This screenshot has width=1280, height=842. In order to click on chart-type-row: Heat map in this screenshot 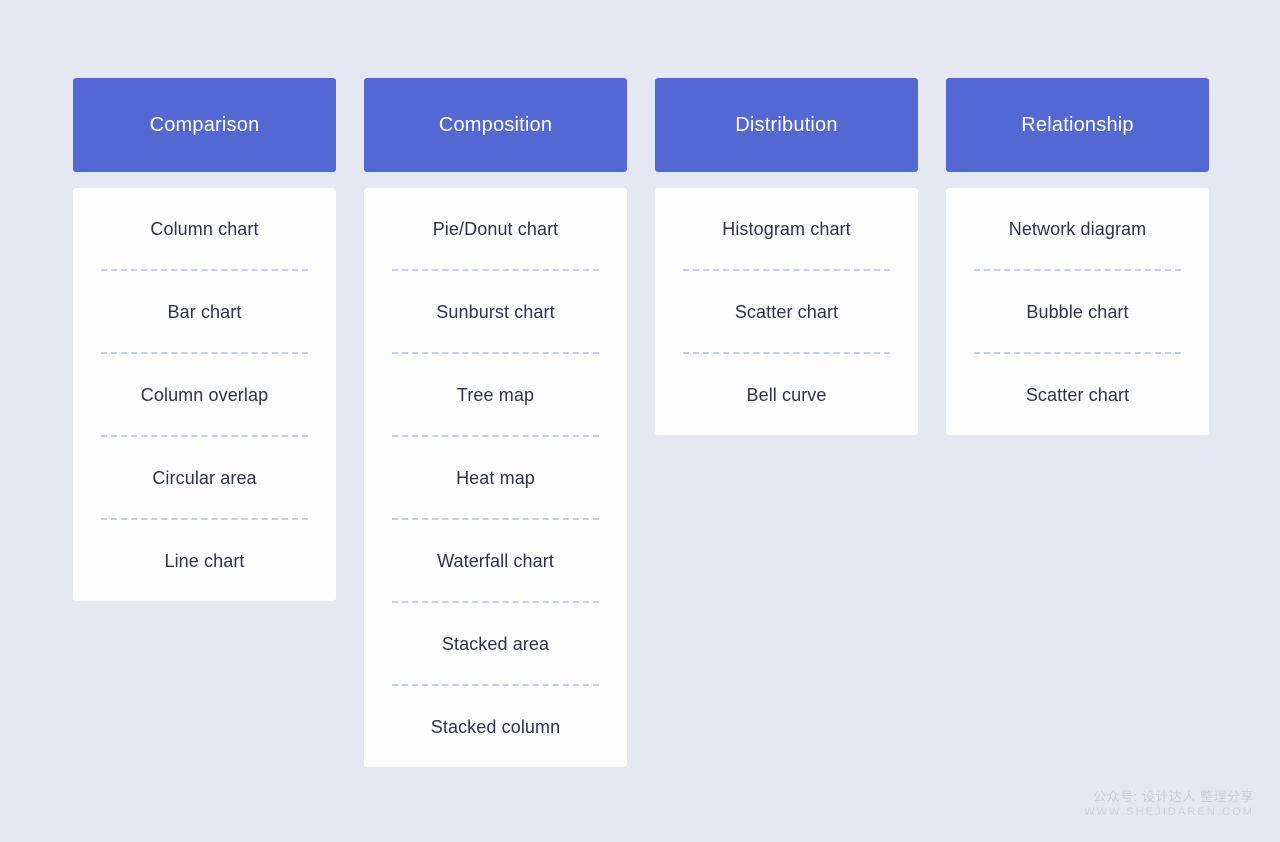, I will do `click(495, 477)`.